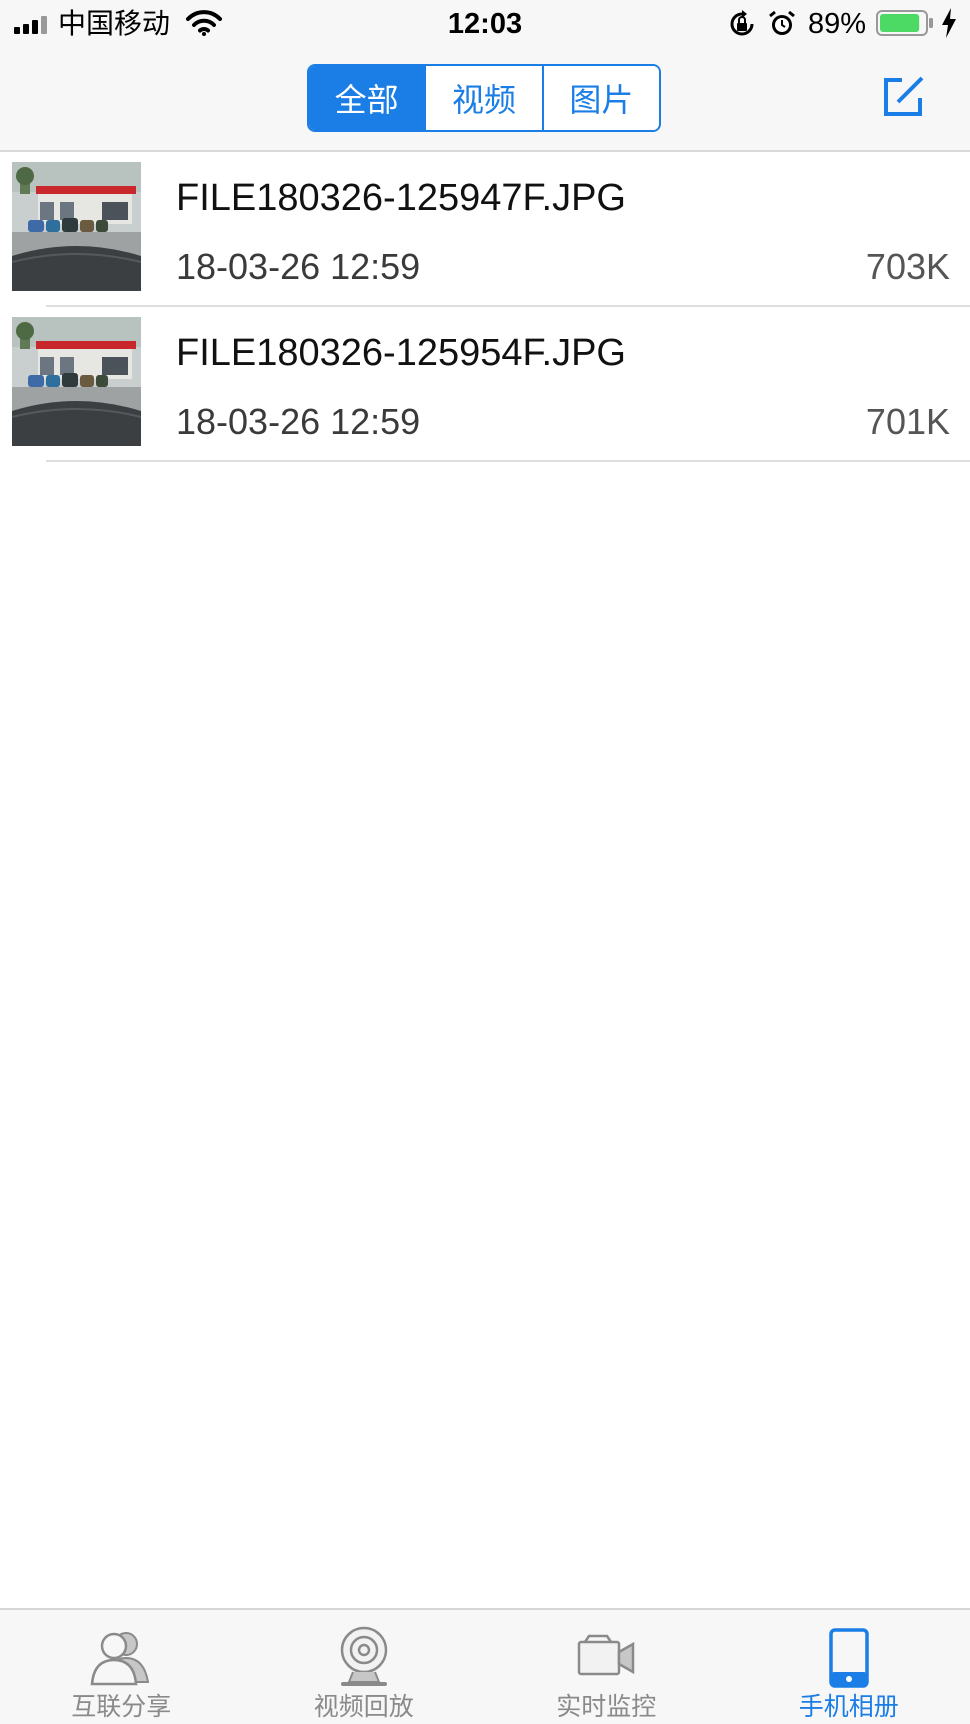  I want to click on tab-live-monitor: 实时监控, so click(606, 1667).